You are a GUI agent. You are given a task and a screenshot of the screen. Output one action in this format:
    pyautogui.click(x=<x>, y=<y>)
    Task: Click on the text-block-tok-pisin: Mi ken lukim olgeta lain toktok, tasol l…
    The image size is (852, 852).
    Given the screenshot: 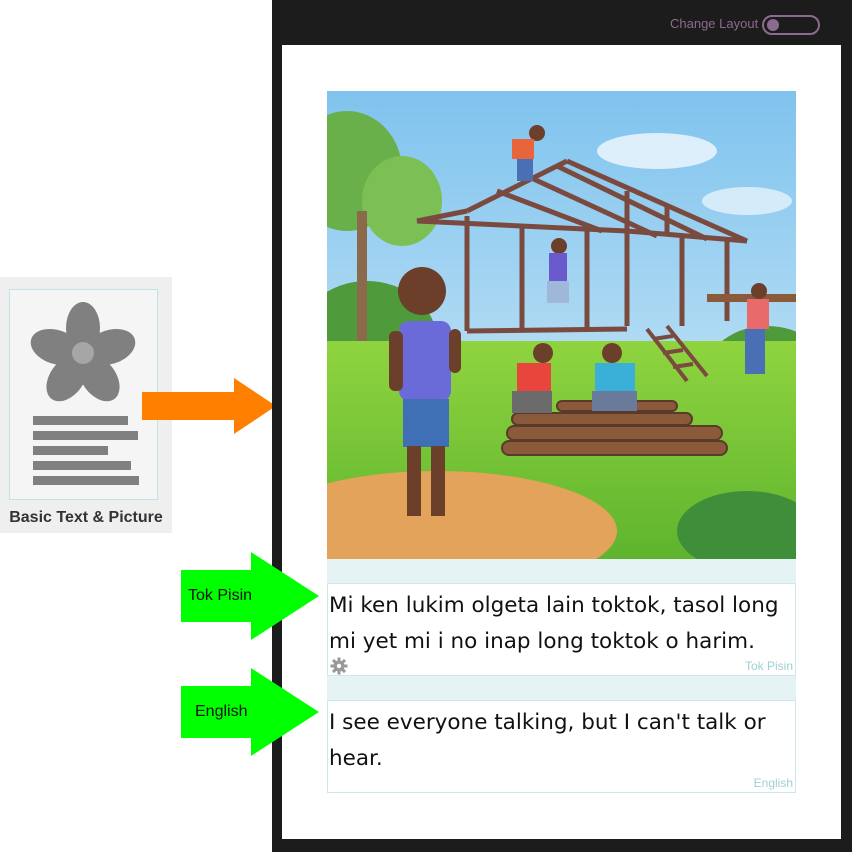 What is the action you would take?
    pyautogui.click(x=561, y=629)
    